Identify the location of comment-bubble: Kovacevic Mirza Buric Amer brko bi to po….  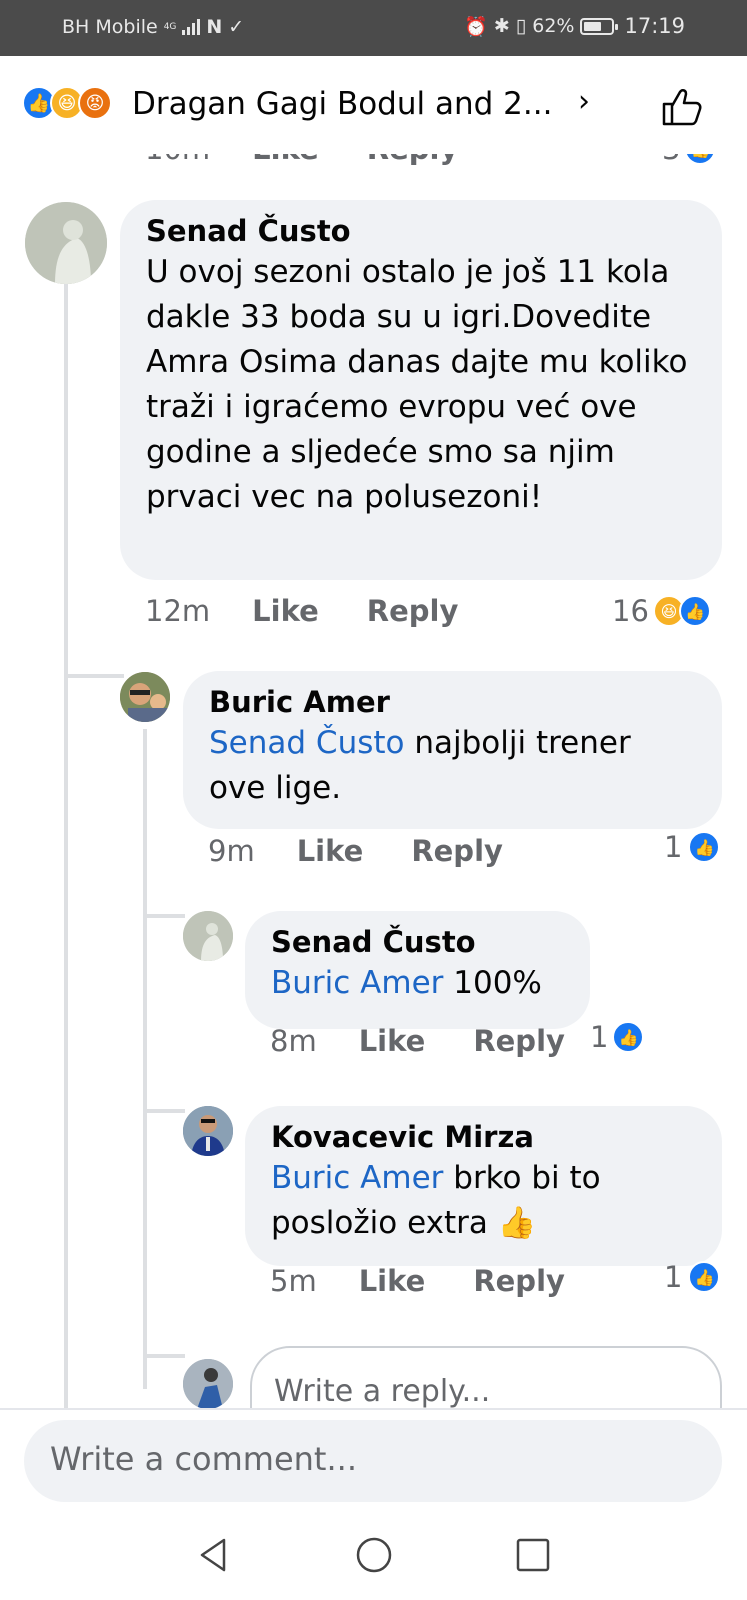
(483, 1186).